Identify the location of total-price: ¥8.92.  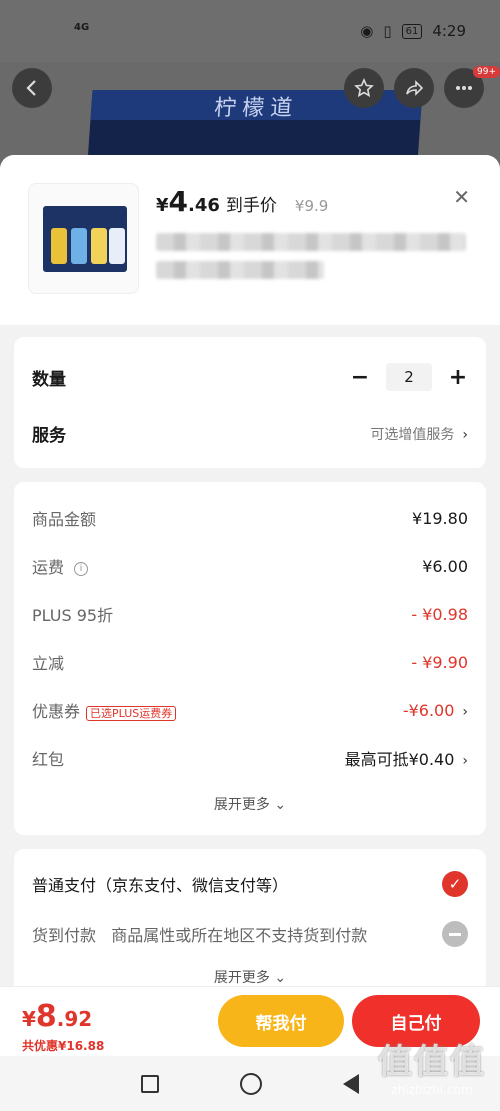
(57, 1016).